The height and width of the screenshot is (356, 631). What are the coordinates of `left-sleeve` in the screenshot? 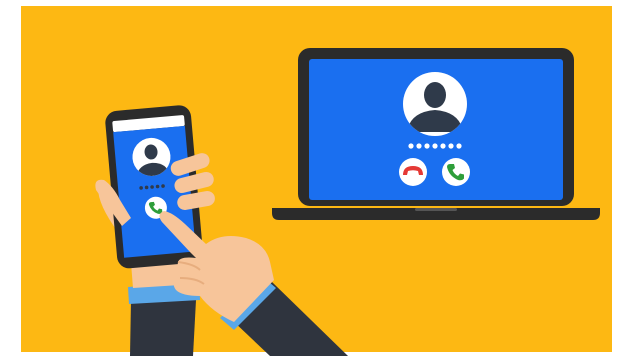 It's located at (163, 328).